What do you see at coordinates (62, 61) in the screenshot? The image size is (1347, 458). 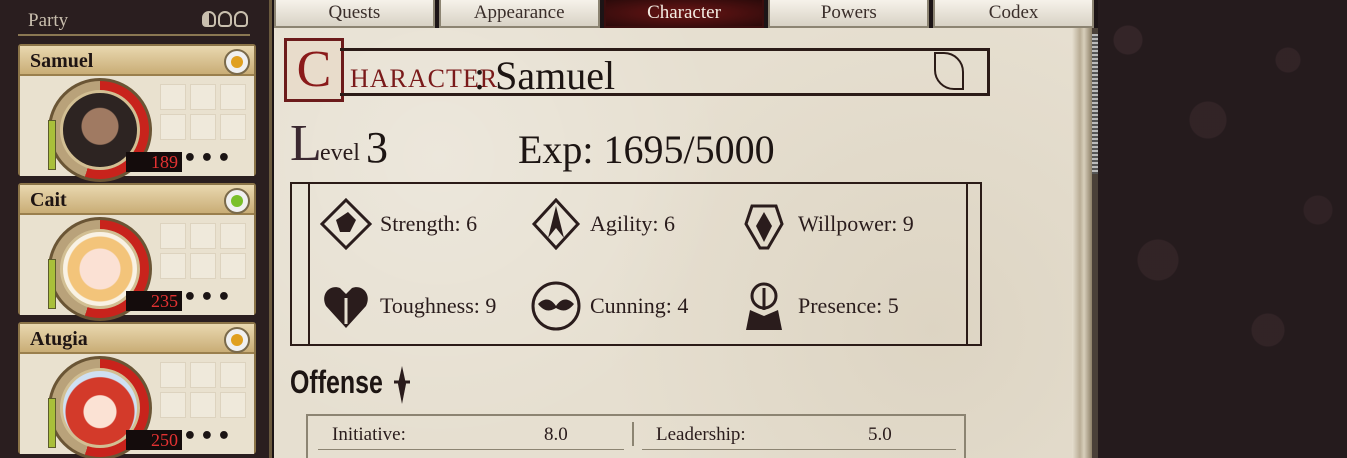 I see `member-name: Samuel` at bounding box center [62, 61].